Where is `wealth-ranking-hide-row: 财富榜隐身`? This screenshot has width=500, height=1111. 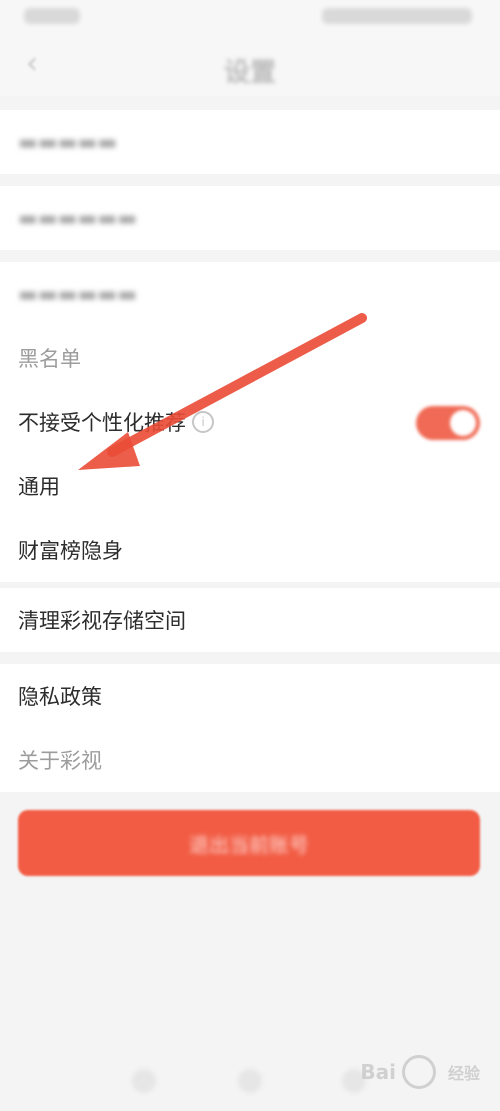
wealth-ranking-hide-row: 财富榜隐身 is located at coordinates (250, 550).